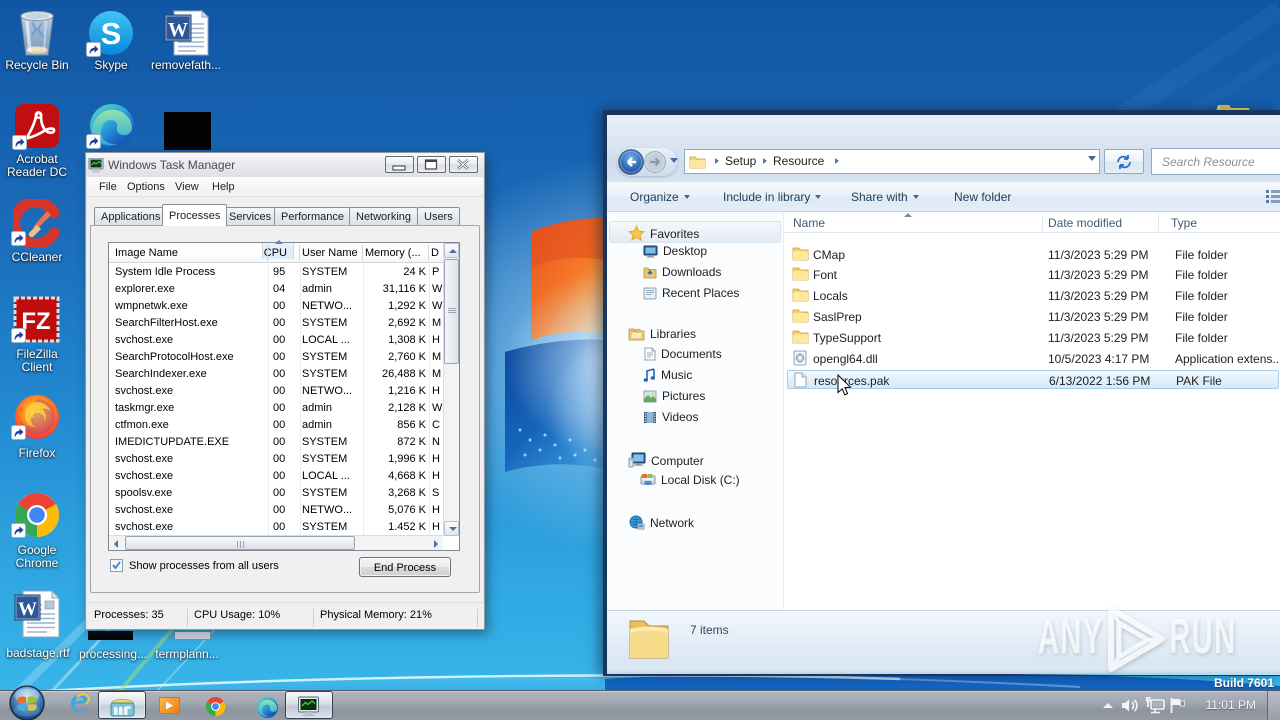 The image size is (1280, 720). Describe the element at coordinates (1202, 636) in the screenshot. I see `svg-text: RUN` at that location.